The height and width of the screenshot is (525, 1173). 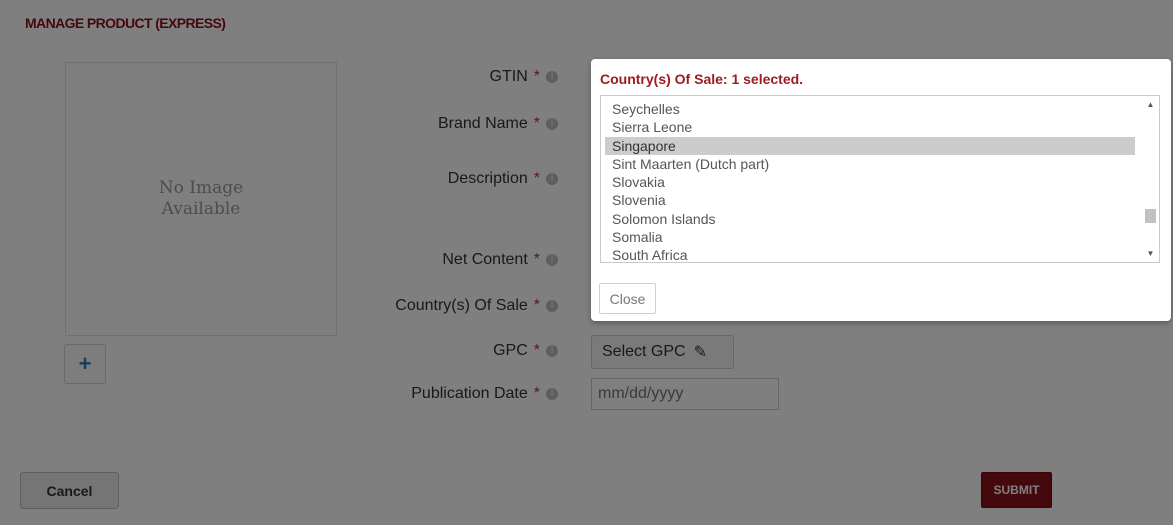 What do you see at coordinates (1150, 104) in the screenshot?
I see `scroll-up-arrow-icon: ▲` at bounding box center [1150, 104].